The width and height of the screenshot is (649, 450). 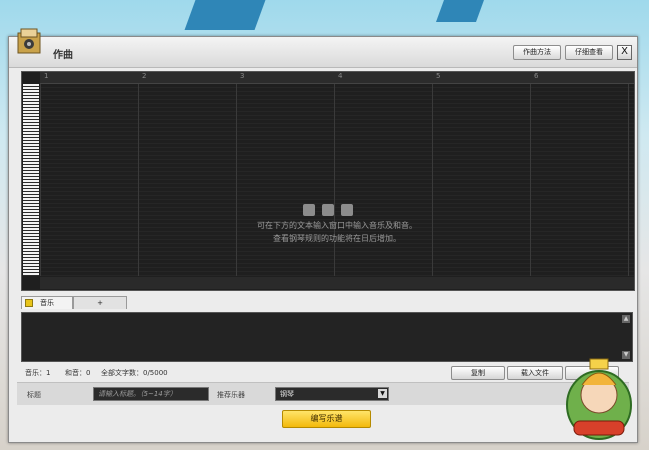 I want to click on hint-line-2: 查看钢琴规则的功能将在日后增加。, so click(x=337, y=238).